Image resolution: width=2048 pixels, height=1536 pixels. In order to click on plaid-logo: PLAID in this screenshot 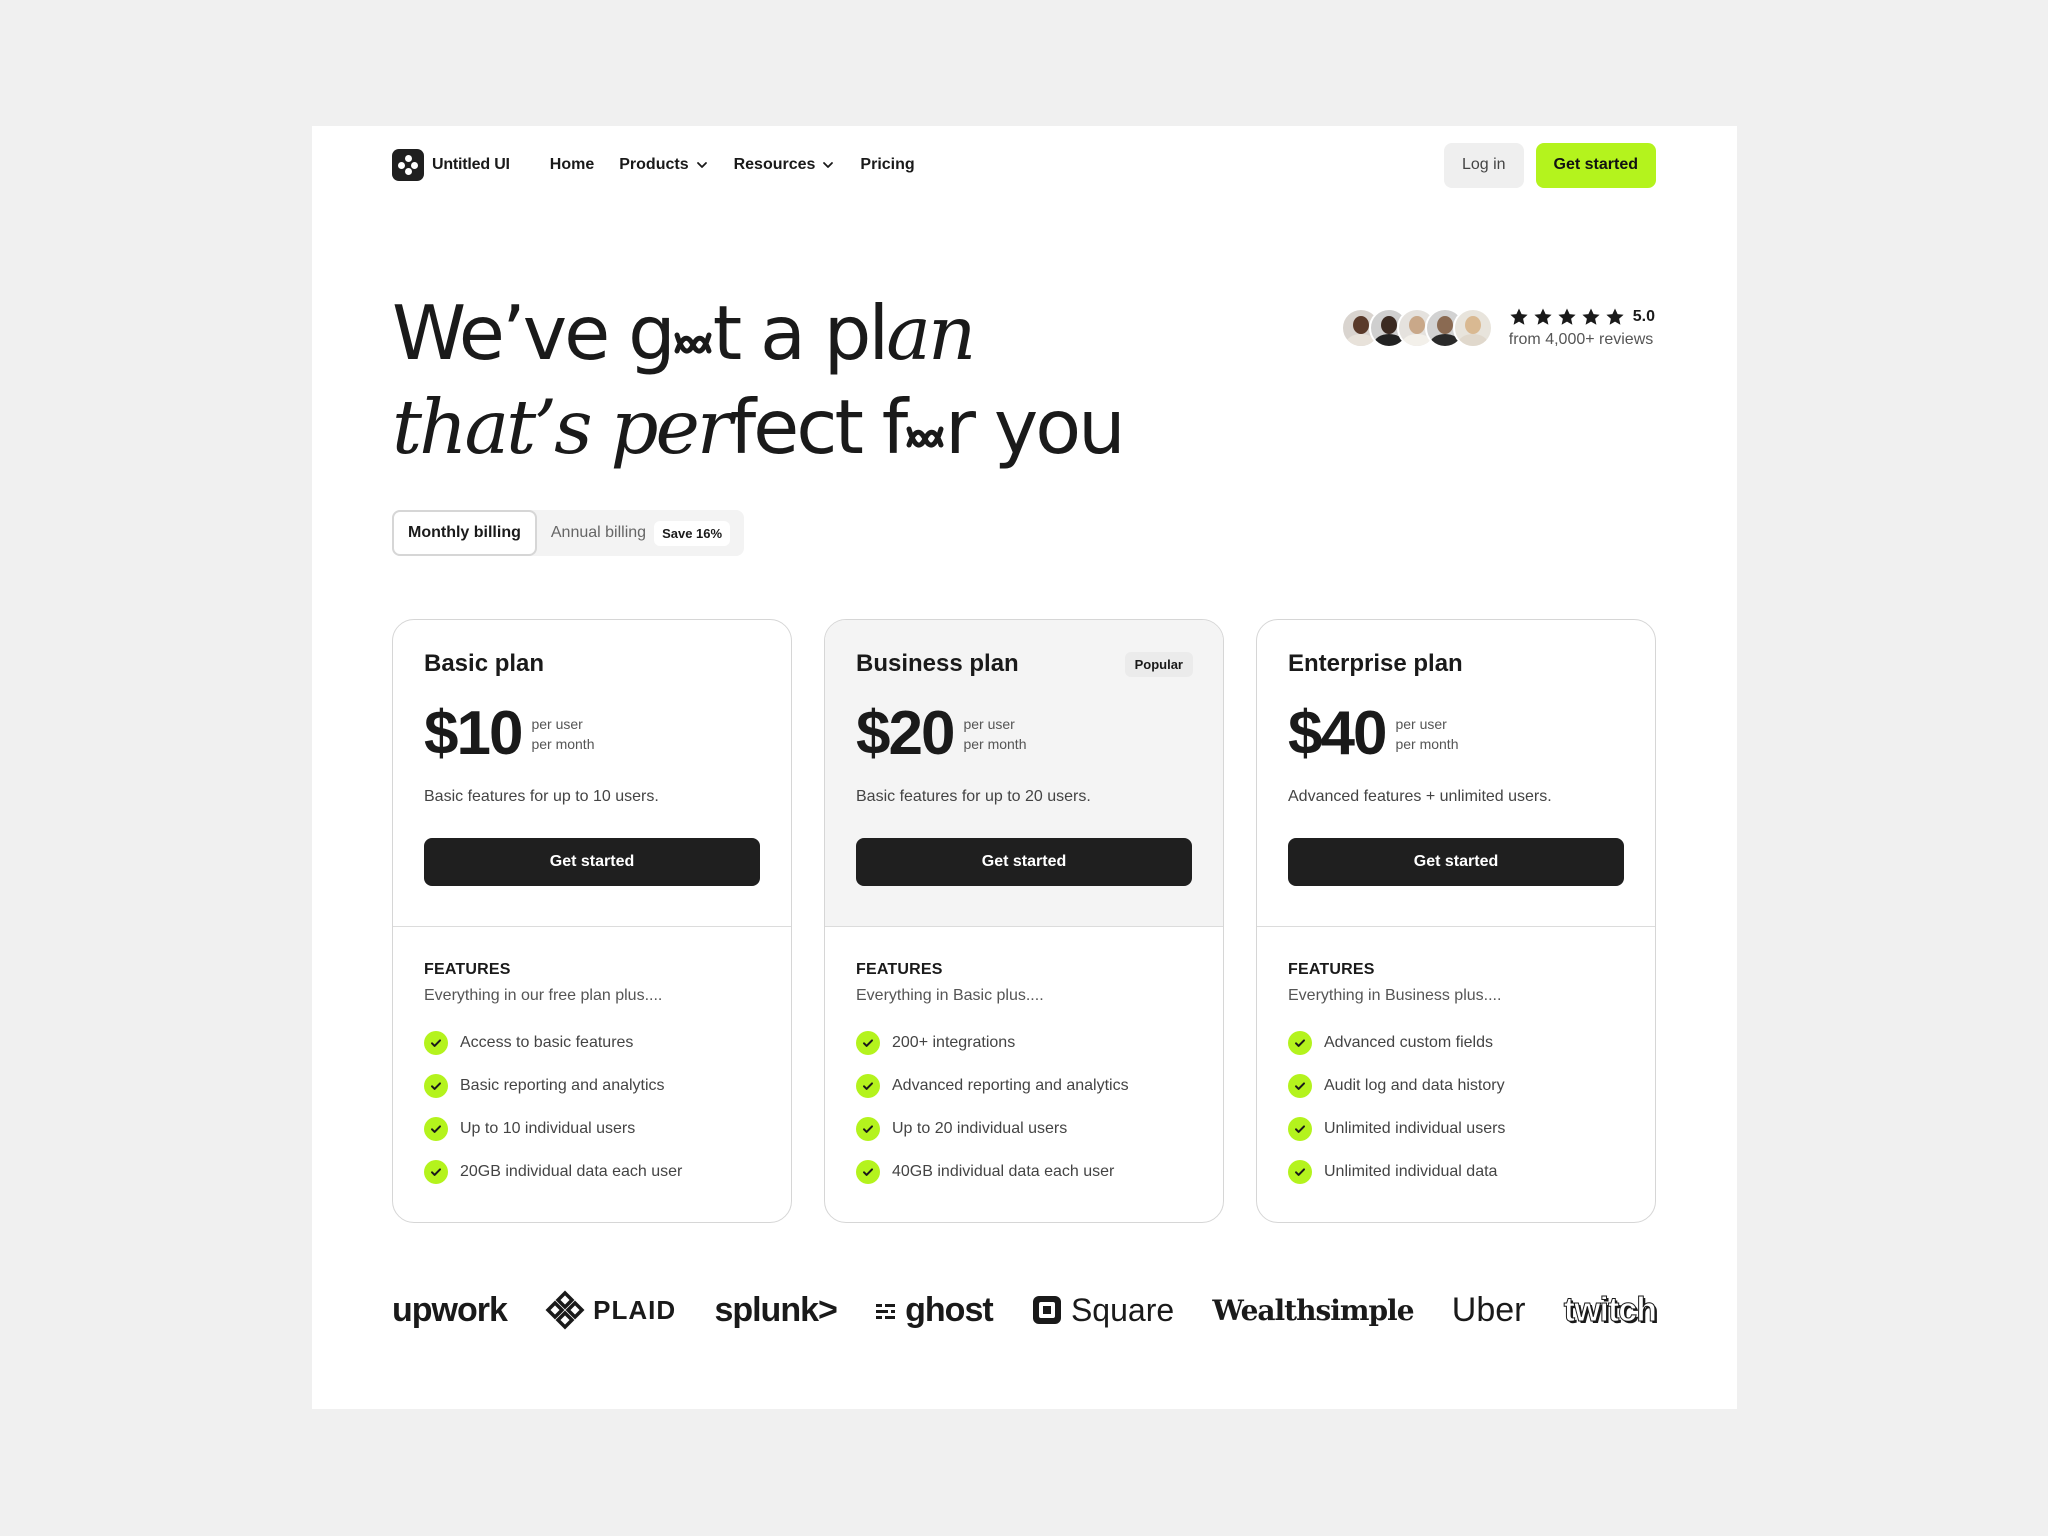, I will do `click(610, 1310)`.